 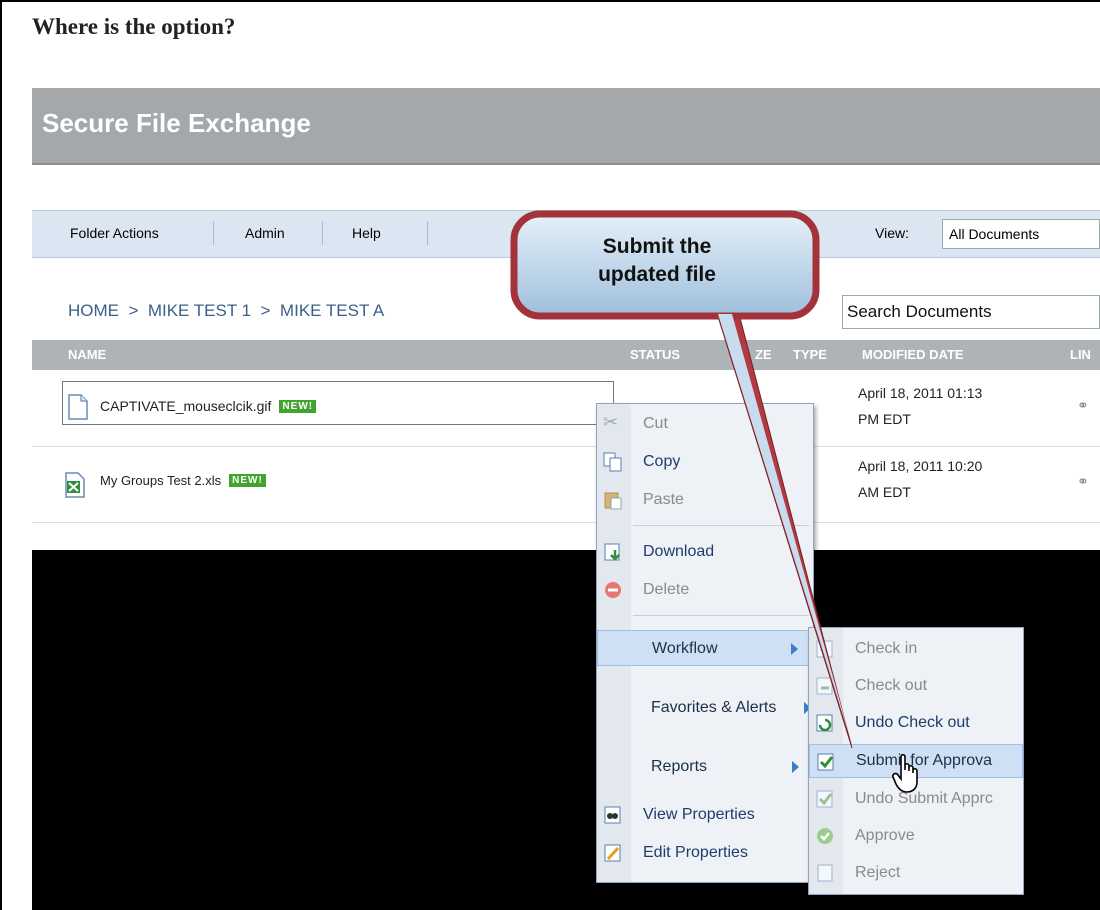 I want to click on undo-submit-icon, so click(x=824, y=799).